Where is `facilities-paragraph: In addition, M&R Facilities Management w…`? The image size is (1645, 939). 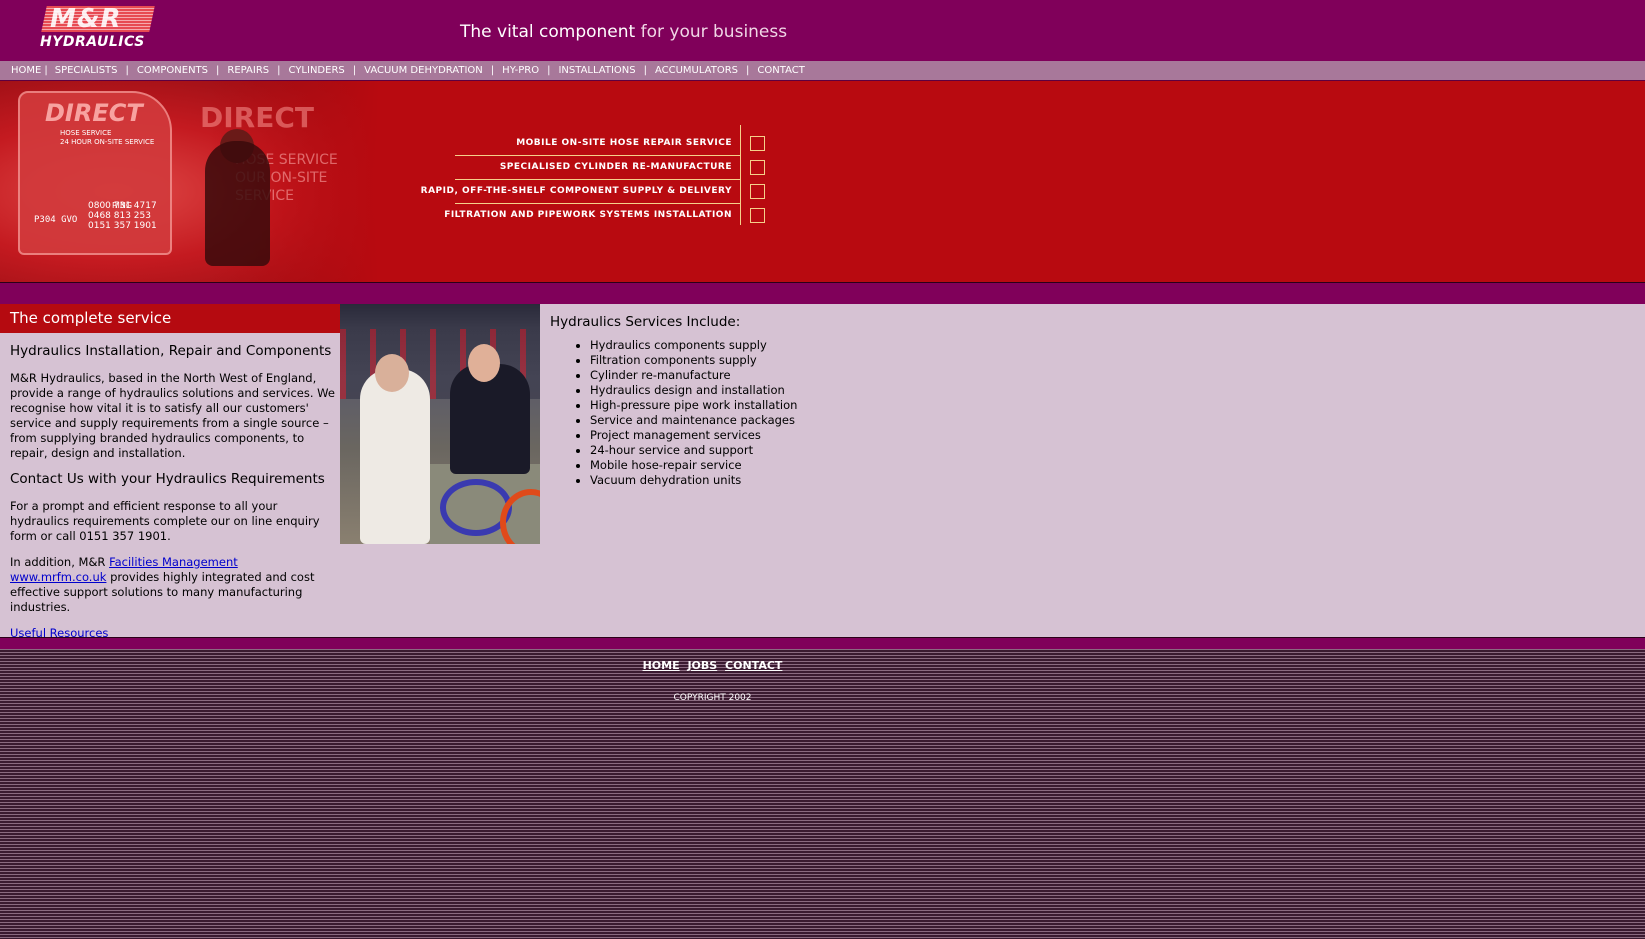 facilities-paragraph: In addition, M&R Facilities Management w… is located at coordinates (172, 585).